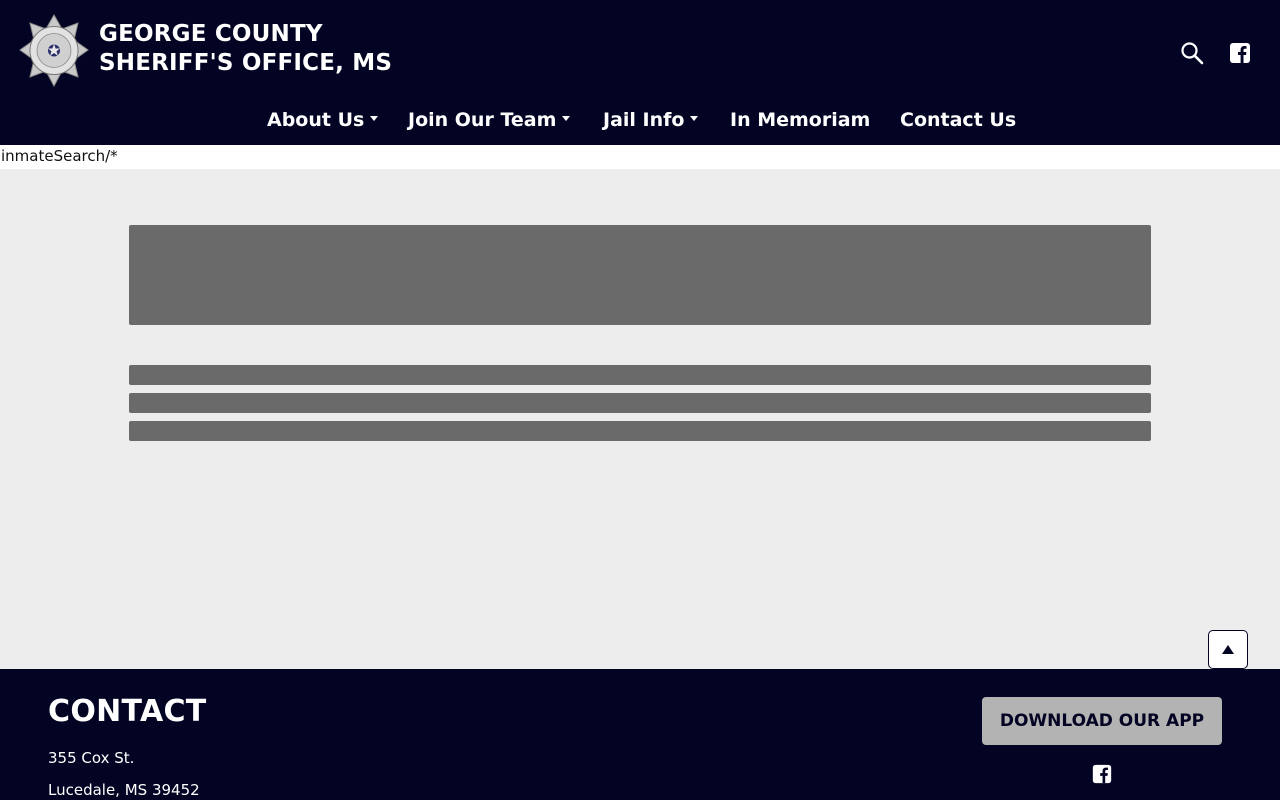  I want to click on nav-join-our-team-label: Join Our Team, so click(482, 120).